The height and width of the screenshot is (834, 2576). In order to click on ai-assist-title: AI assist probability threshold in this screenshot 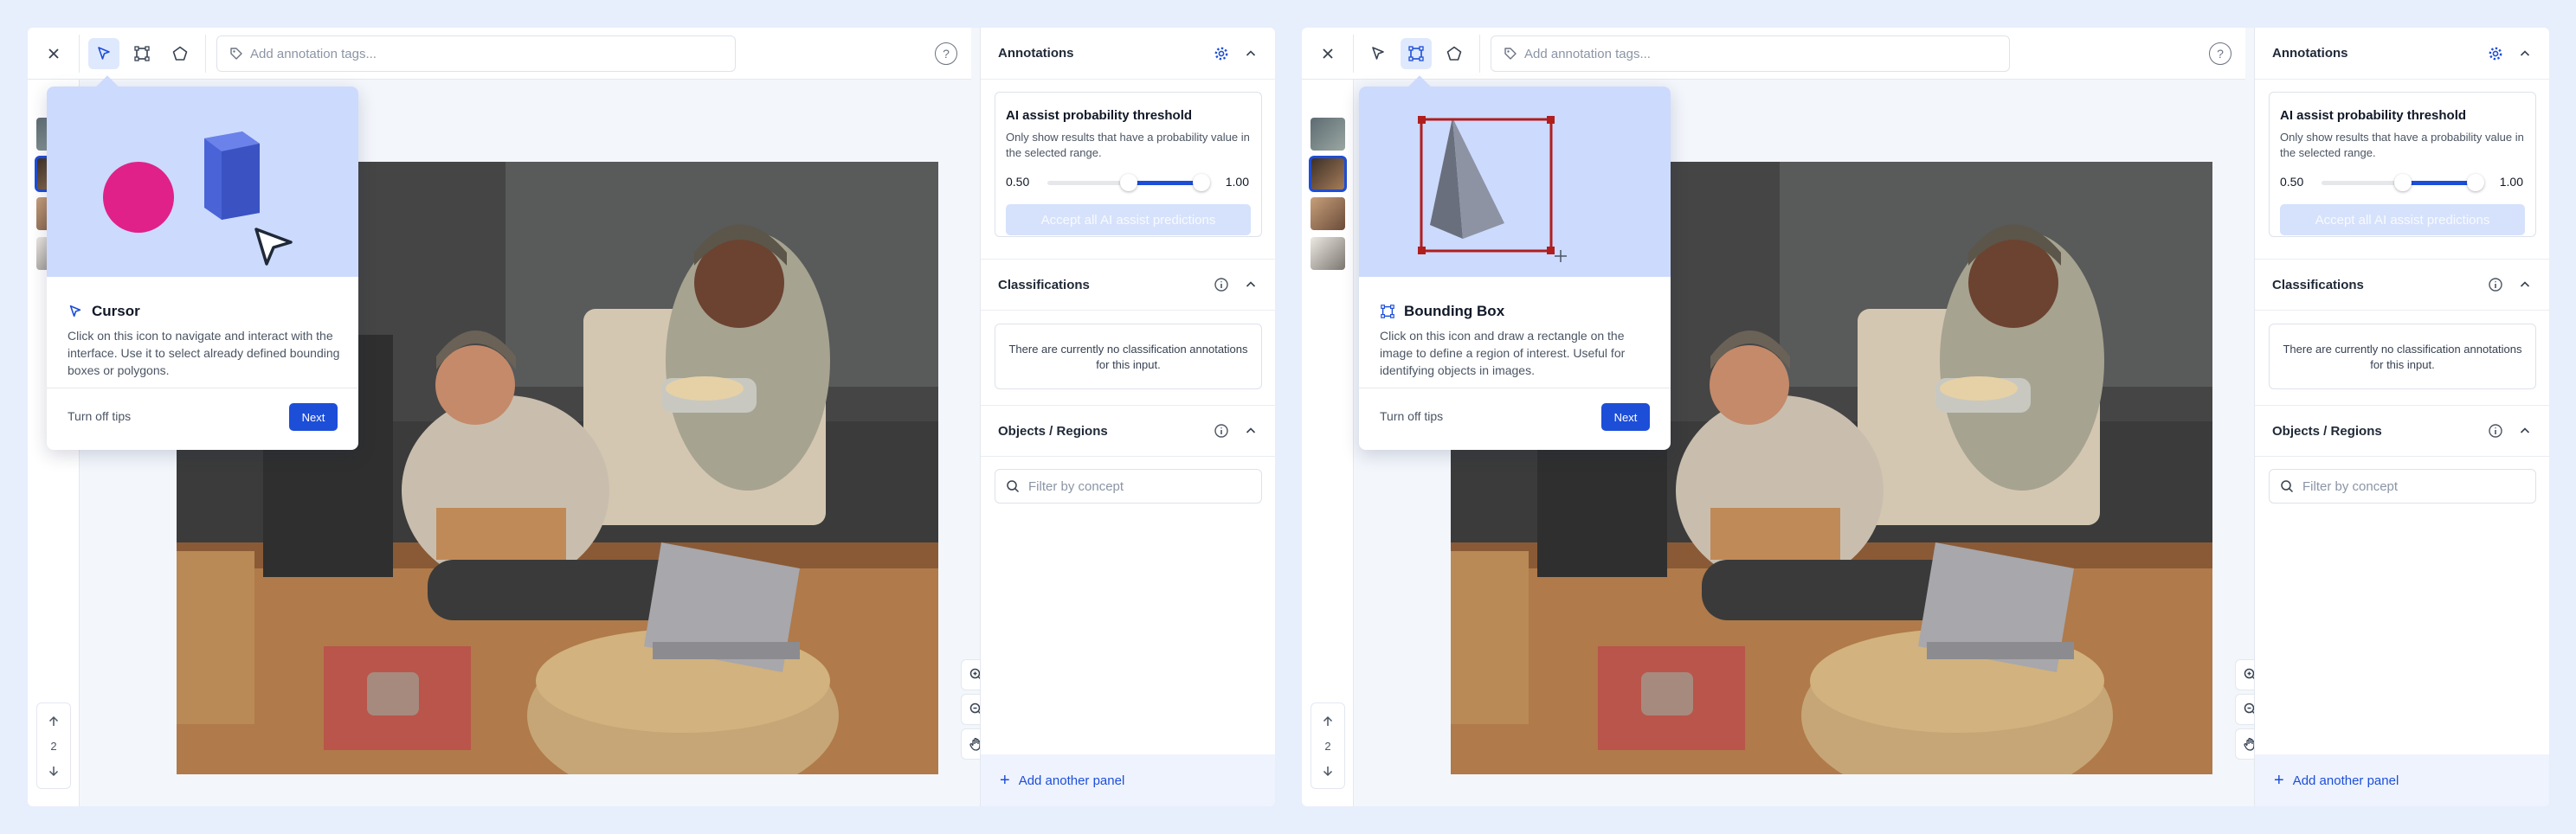, I will do `click(2373, 115)`.